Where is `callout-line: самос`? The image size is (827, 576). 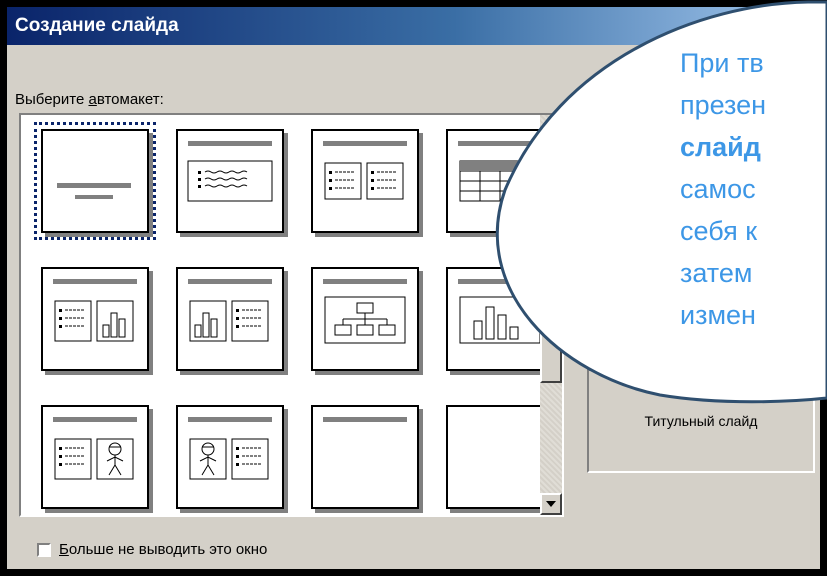 callout-line: самос is located at coordinates (718, 189).